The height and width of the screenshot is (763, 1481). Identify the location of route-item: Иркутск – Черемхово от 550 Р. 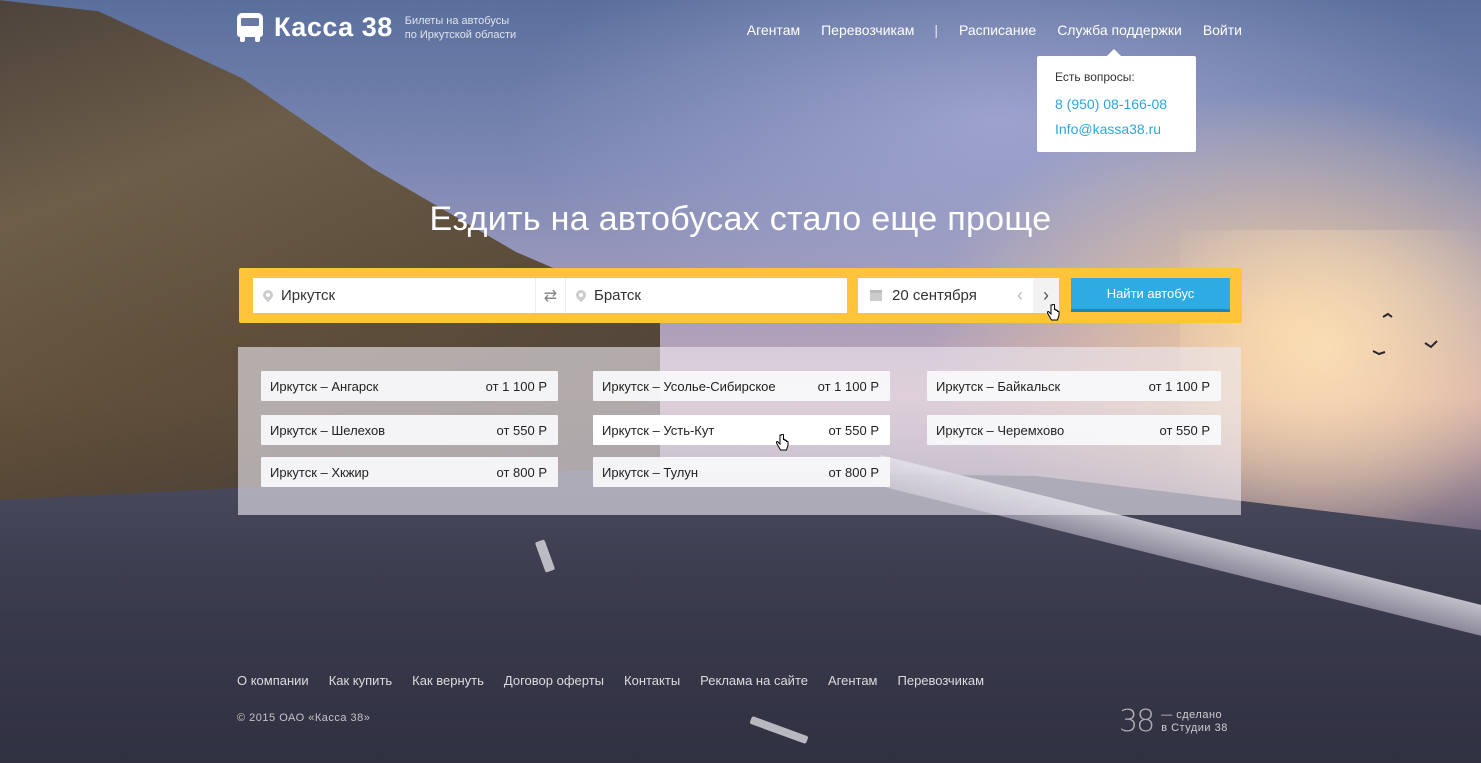
(1074, 430).